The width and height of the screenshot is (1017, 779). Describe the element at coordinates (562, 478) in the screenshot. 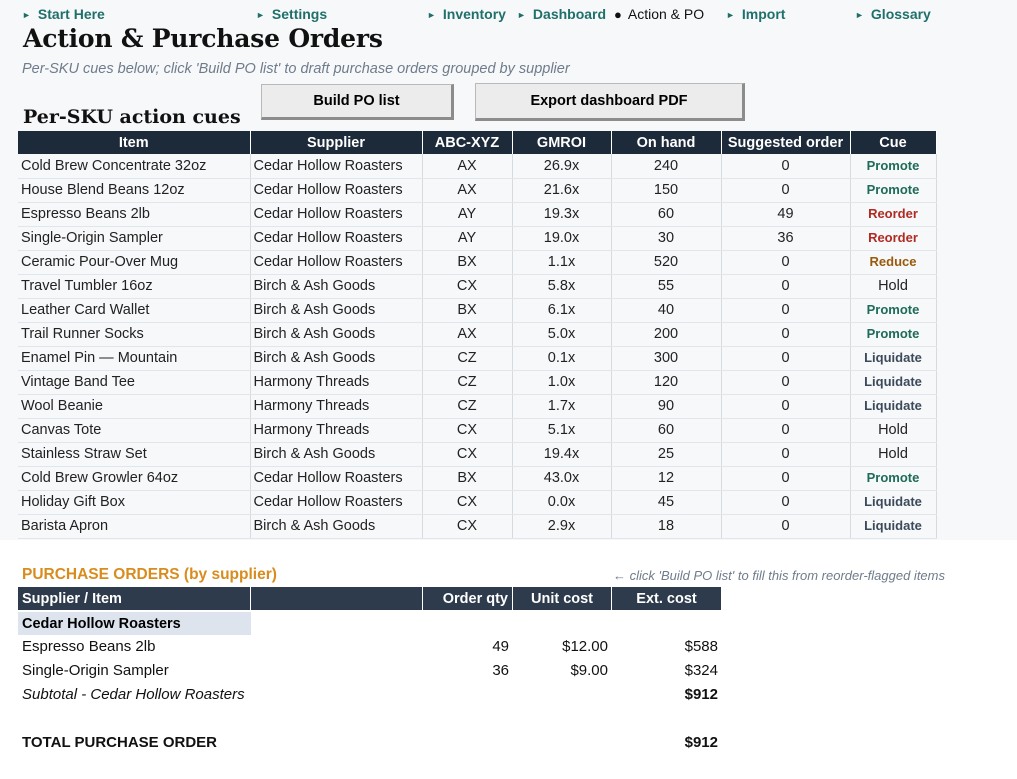

I see `cell-gmroi: 43.0x` at that location.